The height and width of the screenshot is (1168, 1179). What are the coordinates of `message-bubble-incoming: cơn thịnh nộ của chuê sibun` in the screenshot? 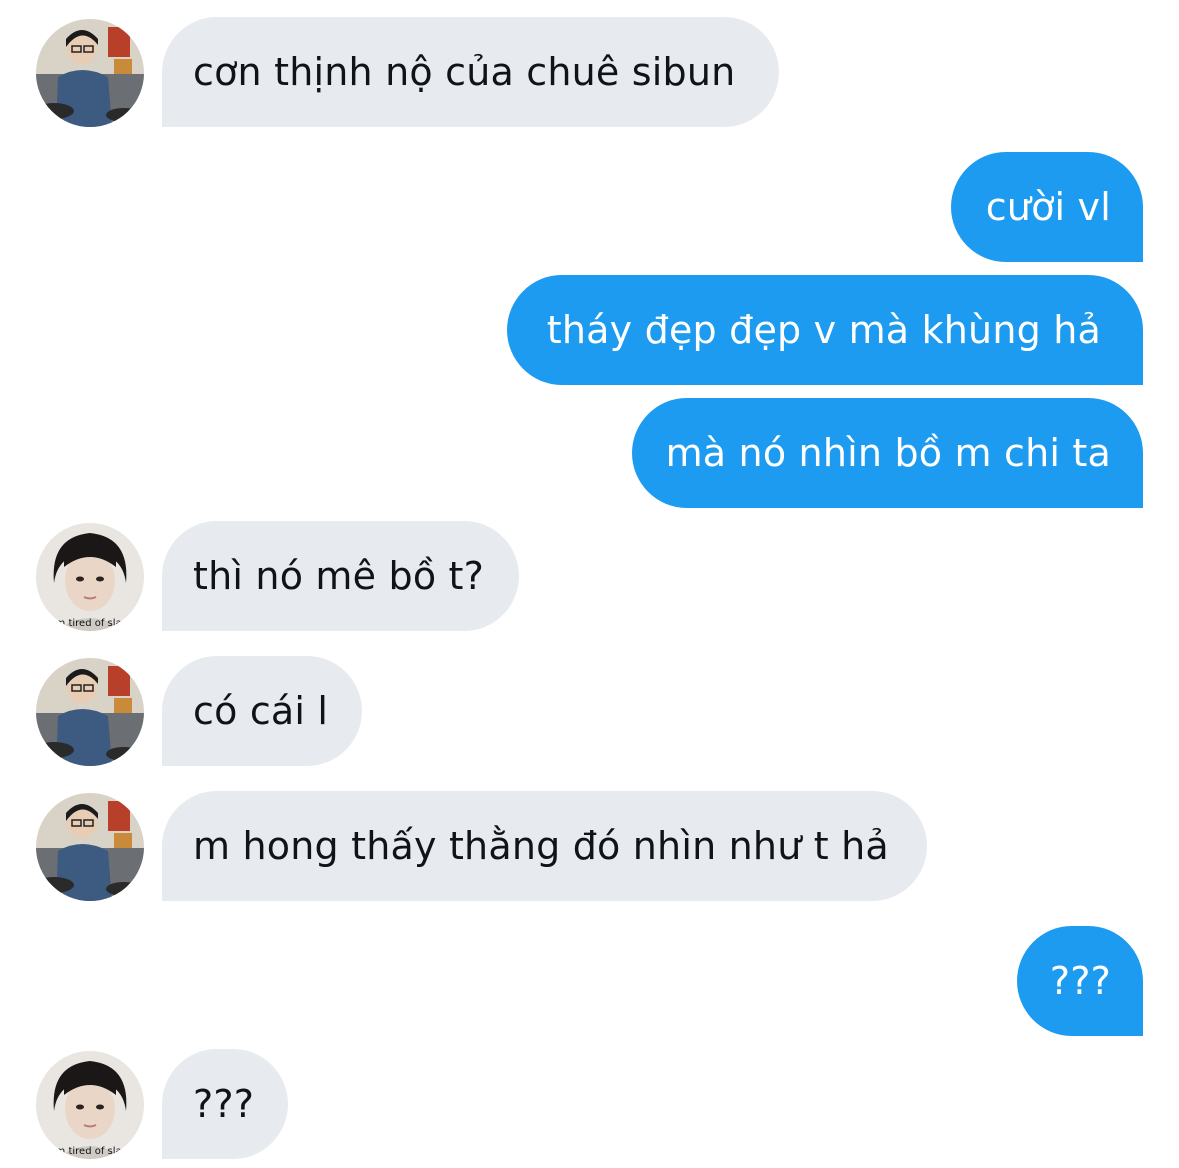 It's located at (470, 72).